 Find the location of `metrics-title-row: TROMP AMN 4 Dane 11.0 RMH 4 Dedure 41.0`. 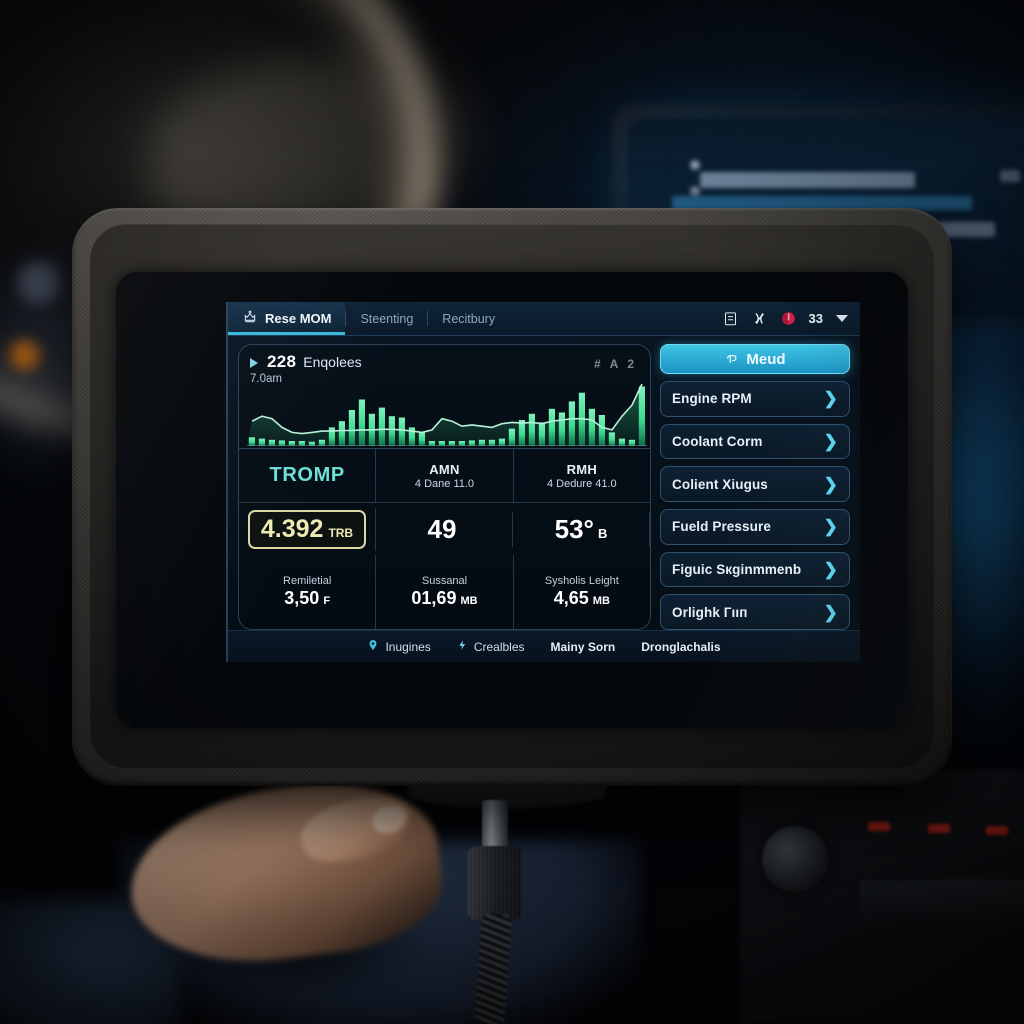

metrics-title-row: TROMP AMN 4 Dane 11.0 RMH 4 Dedure 41.0 is located at coordinates (444, 476).